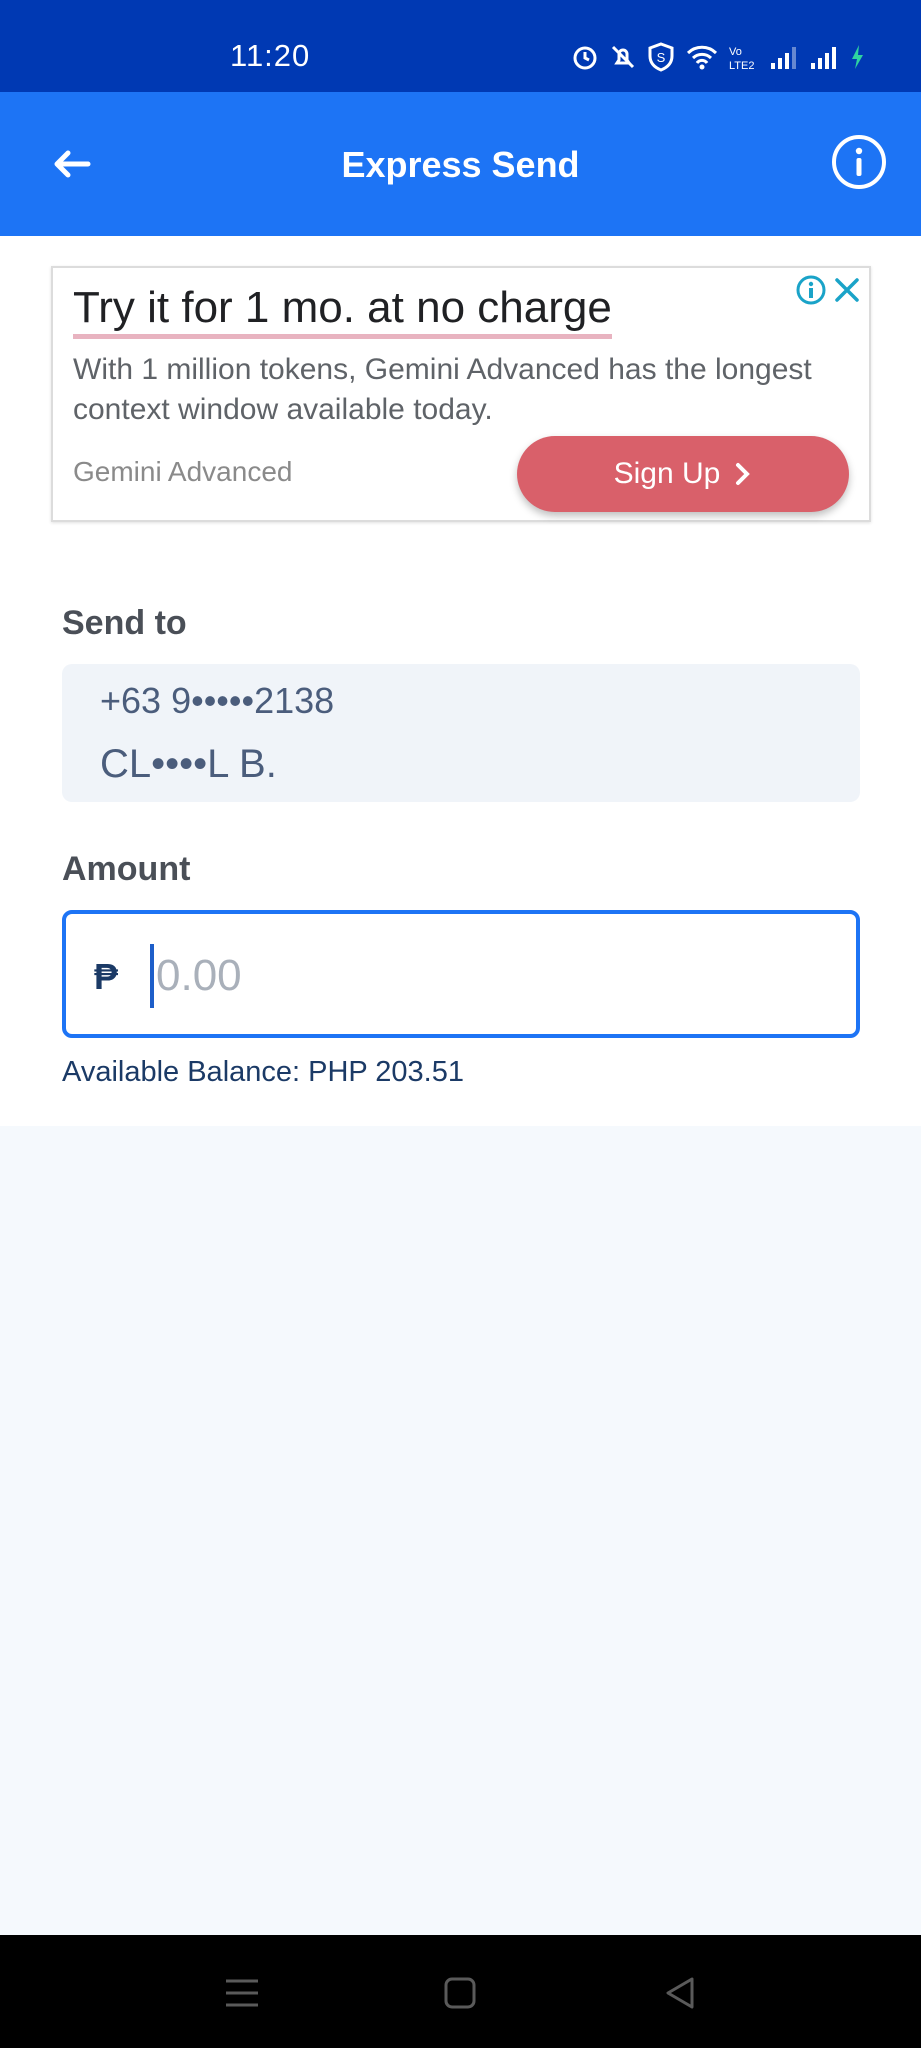  What do you see at coordinates (460, 46) in the screenshot?
I see `status-bar: 11:20 S Vo LTE2` at bounding box center [460, 46].